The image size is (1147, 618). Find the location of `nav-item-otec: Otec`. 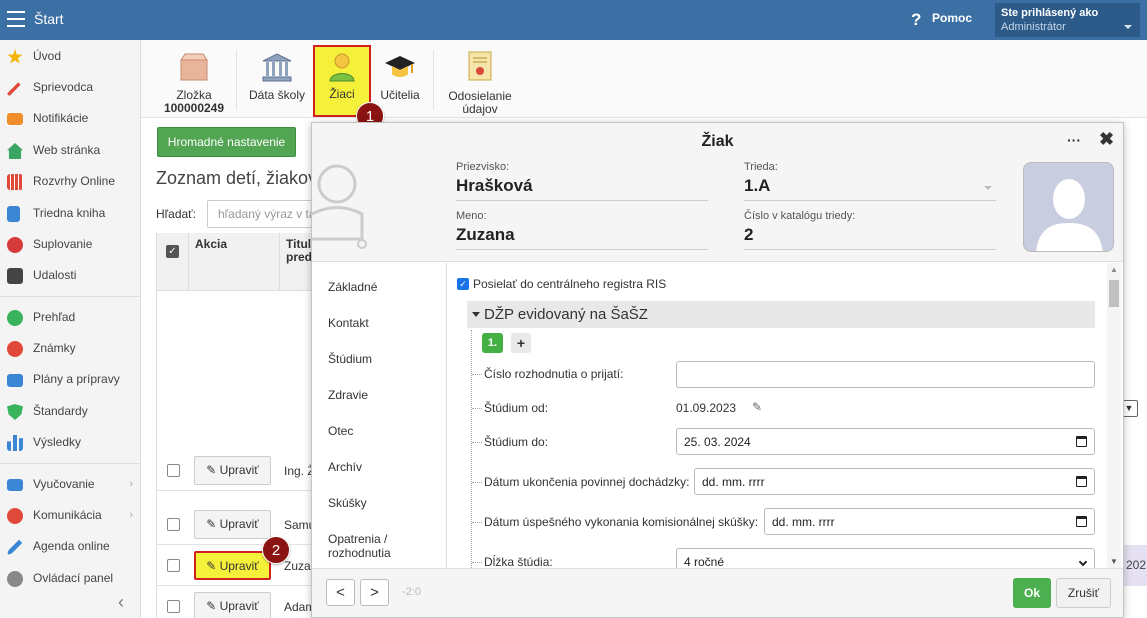

nav-item-otec: Otec is located at coordinates (340, 431).